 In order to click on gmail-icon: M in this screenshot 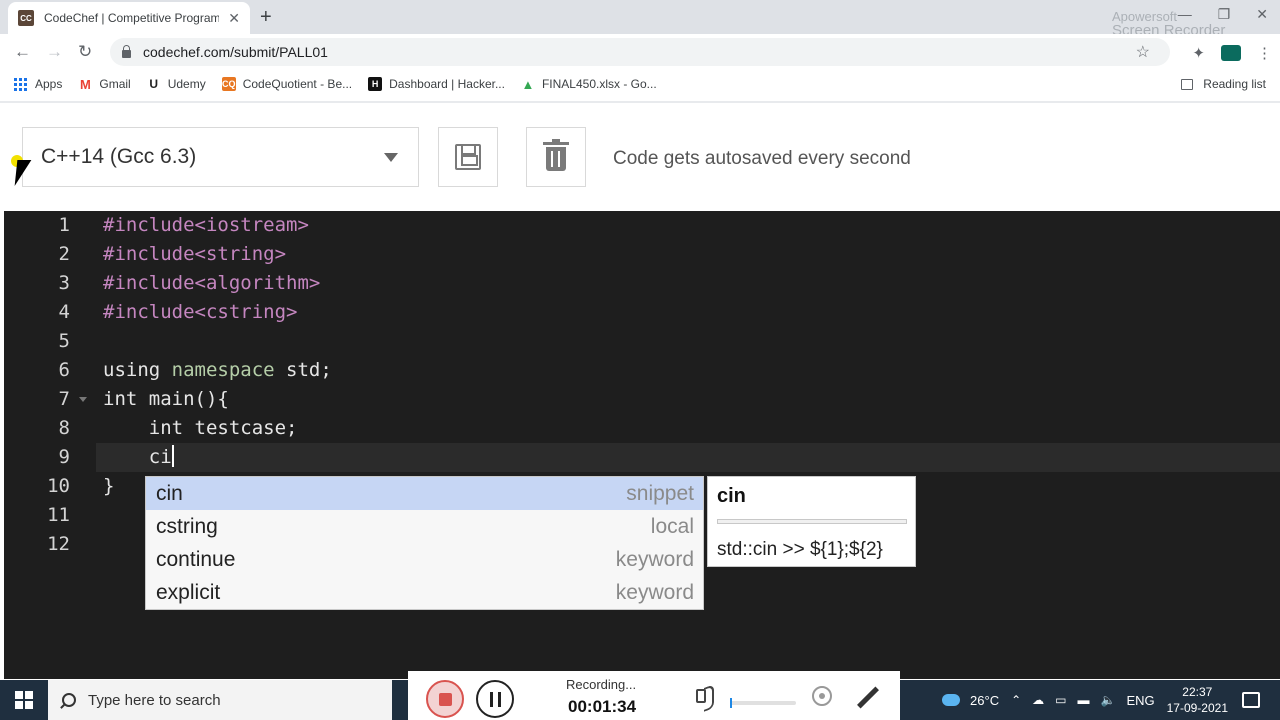, I will do `click(85, 84)`.